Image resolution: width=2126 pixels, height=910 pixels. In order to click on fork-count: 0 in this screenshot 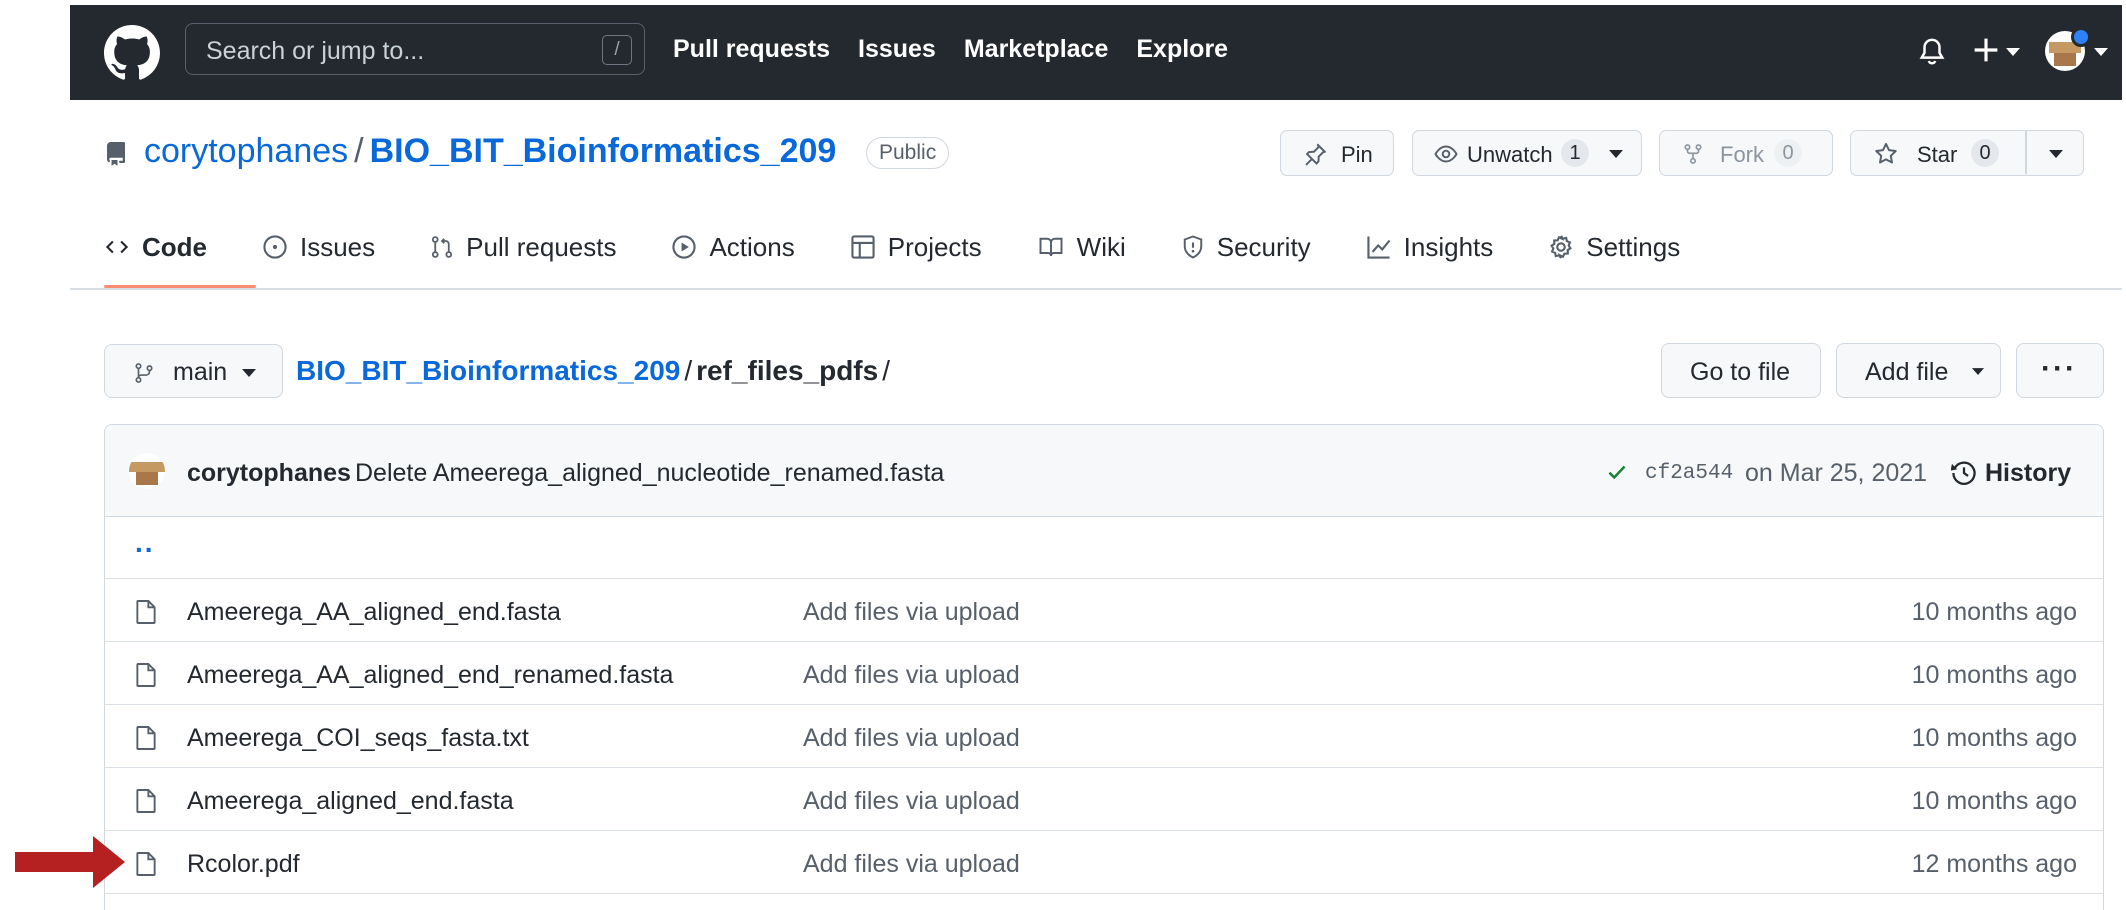, I will do `click(1788, 153)`.